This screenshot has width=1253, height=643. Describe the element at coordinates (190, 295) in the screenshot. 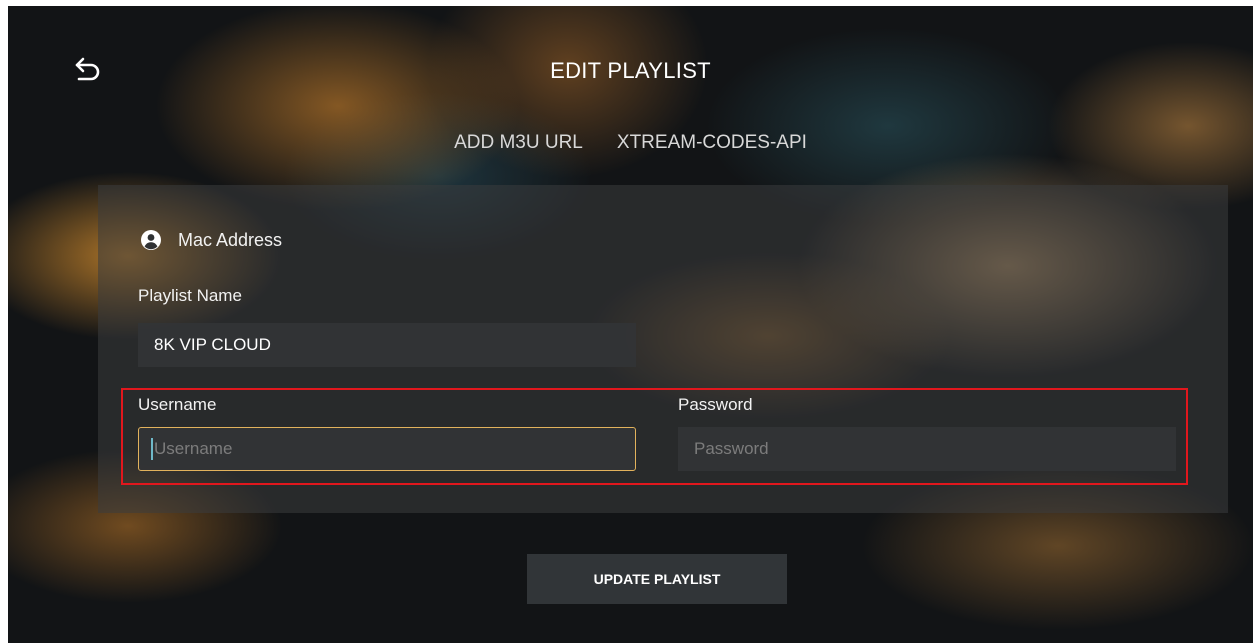

I see `playlist-name-label: Playlist Name` at that location.